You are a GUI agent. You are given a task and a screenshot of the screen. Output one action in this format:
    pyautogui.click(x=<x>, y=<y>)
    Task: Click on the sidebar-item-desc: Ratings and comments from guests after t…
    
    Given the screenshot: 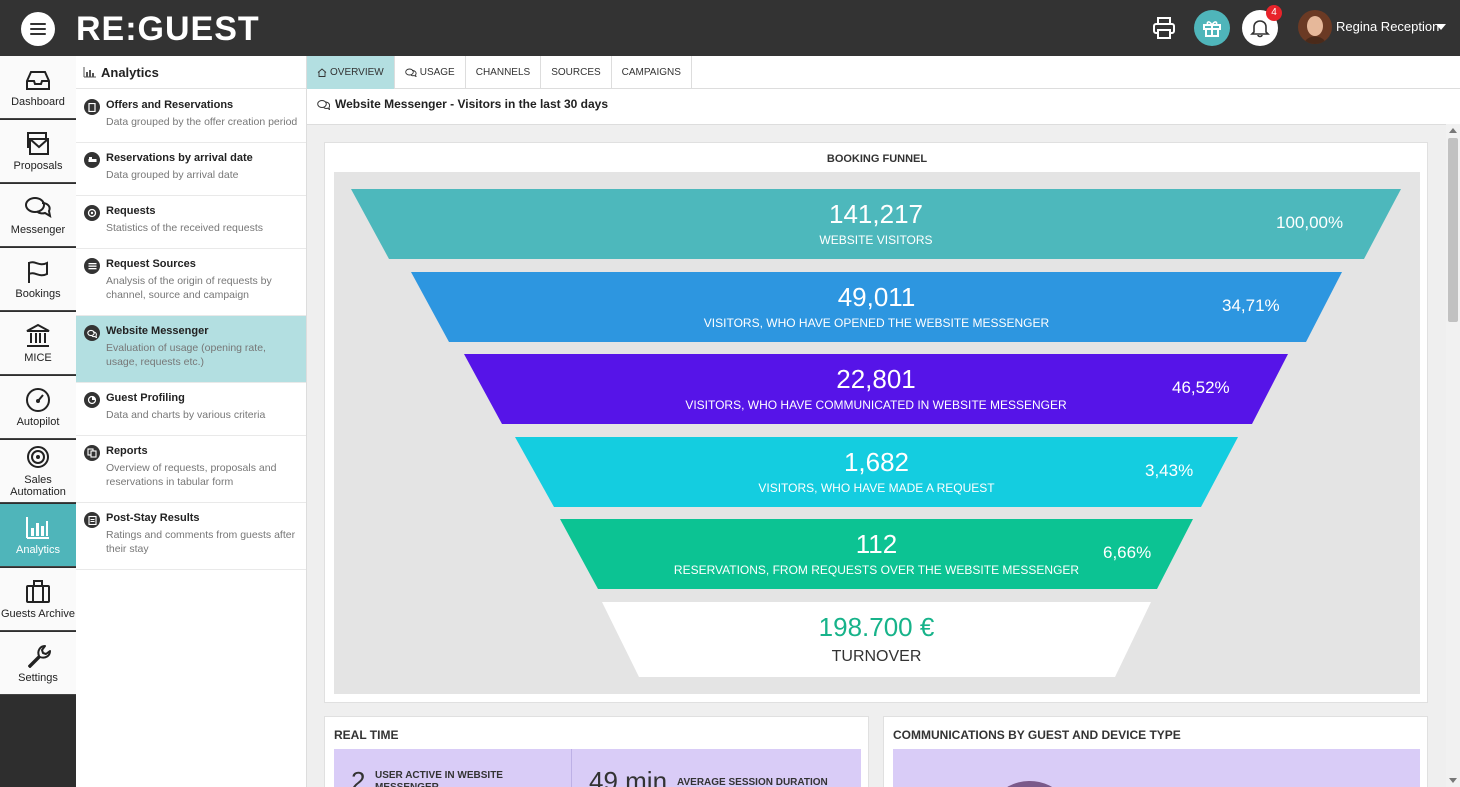 What is the action you would take?
    pyautogui.click(x=201, y=542)
    